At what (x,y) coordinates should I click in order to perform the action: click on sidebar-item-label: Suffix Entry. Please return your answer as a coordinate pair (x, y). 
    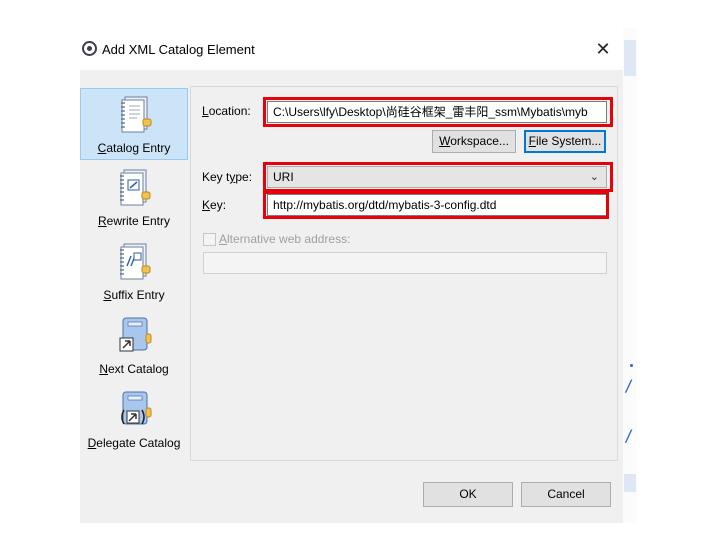
    Looking at the image, I should click on (134, 295).